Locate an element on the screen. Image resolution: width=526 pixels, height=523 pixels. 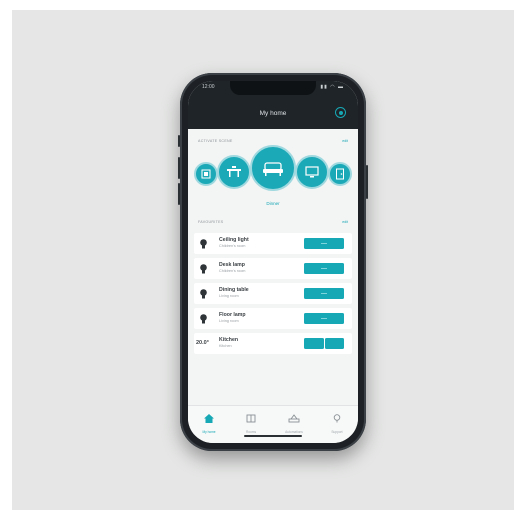
tab-automations: Automations is located at coordinates (294, 422).